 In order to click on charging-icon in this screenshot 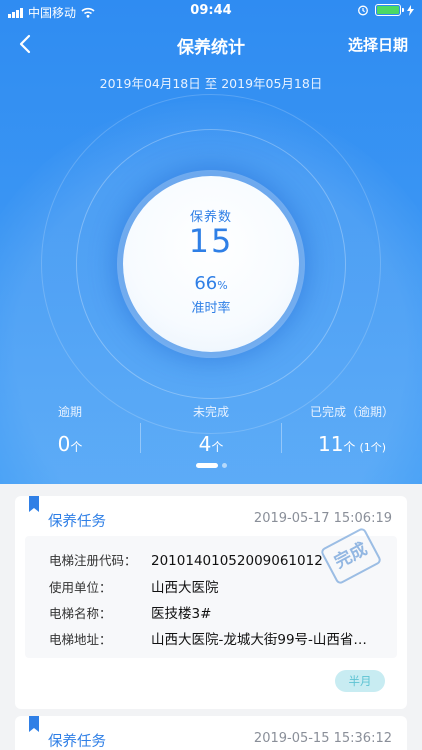, I will do `click(410, 10)`.